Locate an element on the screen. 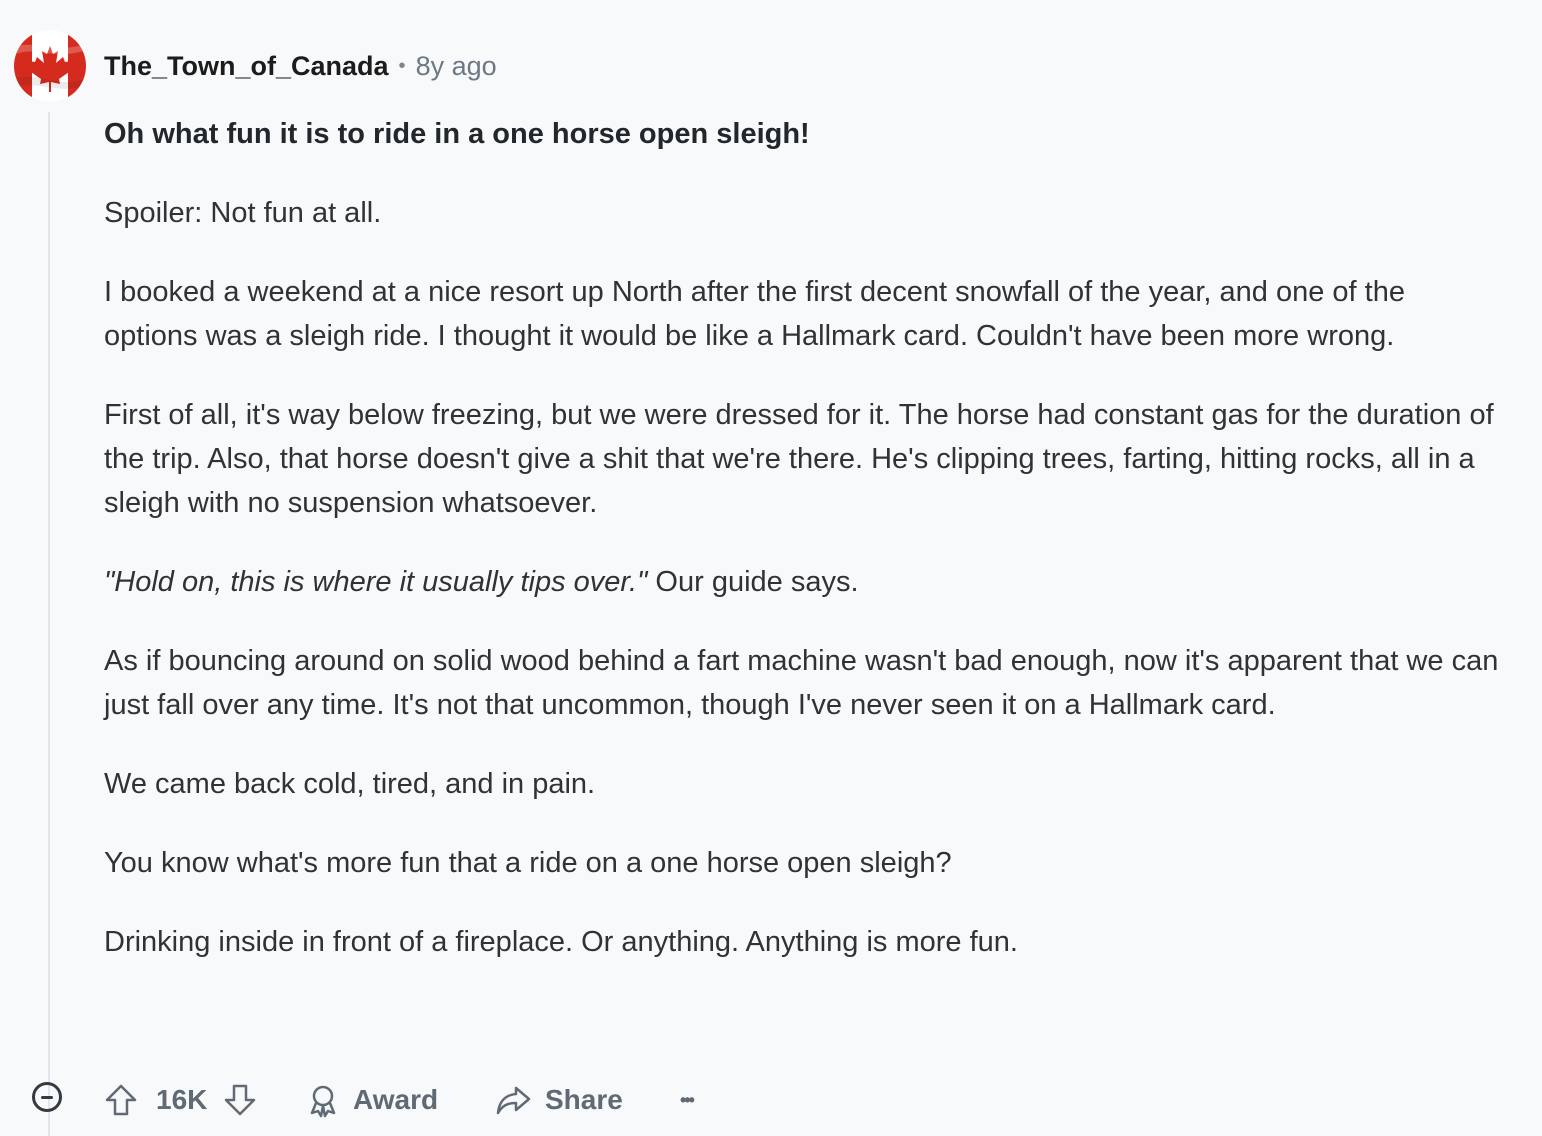  vote-score: 16K is located at coordinates (182, 1099).